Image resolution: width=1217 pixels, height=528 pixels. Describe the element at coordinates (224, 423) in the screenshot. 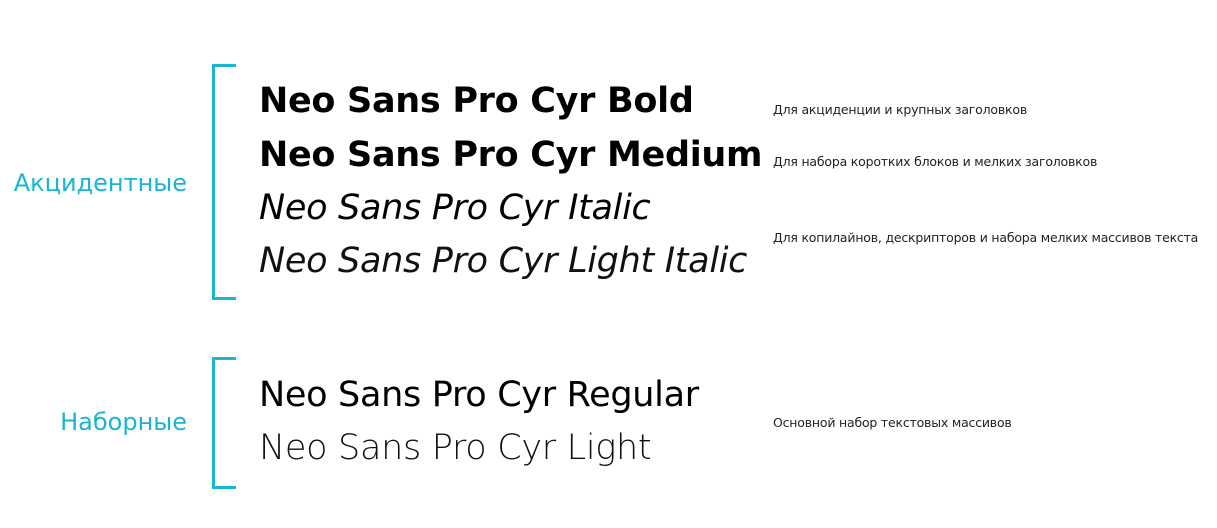

I see `bracket-body` at that location.